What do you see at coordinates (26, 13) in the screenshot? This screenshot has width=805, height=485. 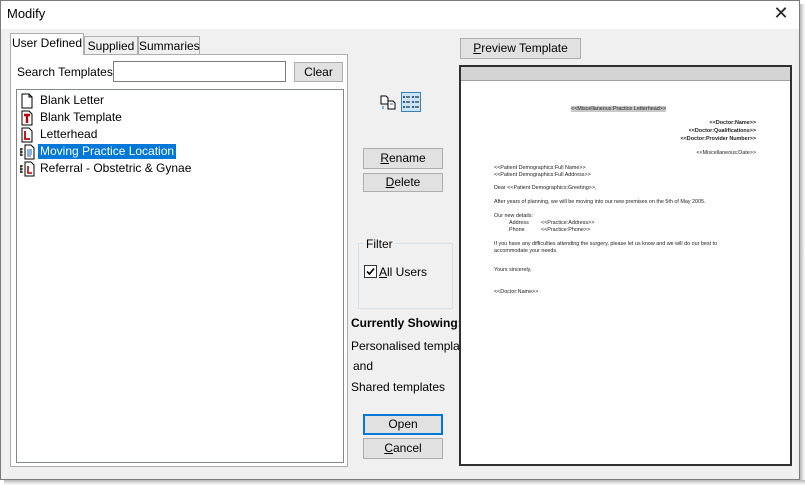 I see `window-title: Modify` at bounding box center [26, 13].